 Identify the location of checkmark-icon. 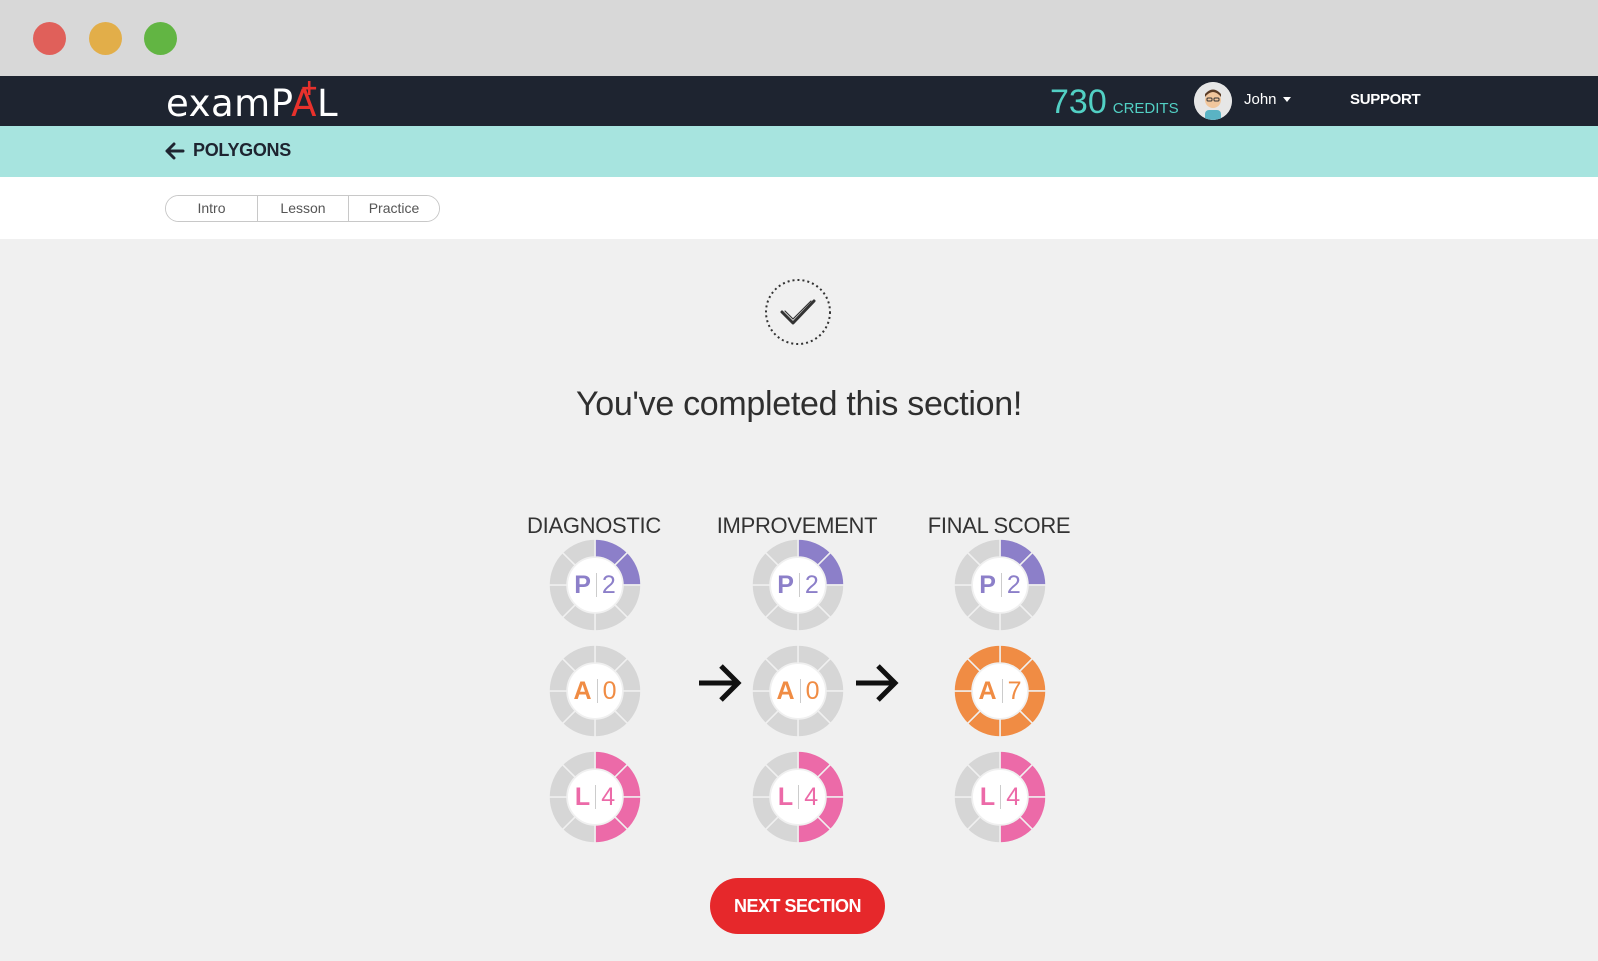
(798, 312).